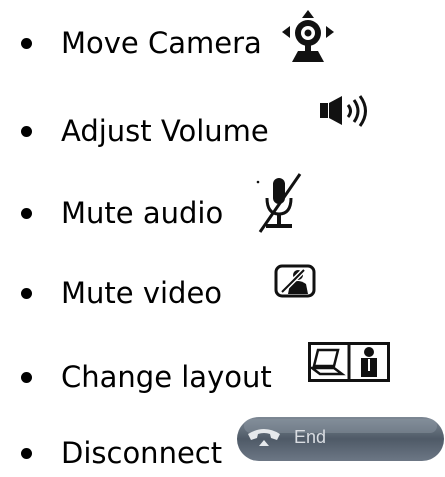 The height and width of the screenshot is (477, 445). Describe the element at coordinates (349, 362) in the screenshot. I see `layout-icon` at that location.